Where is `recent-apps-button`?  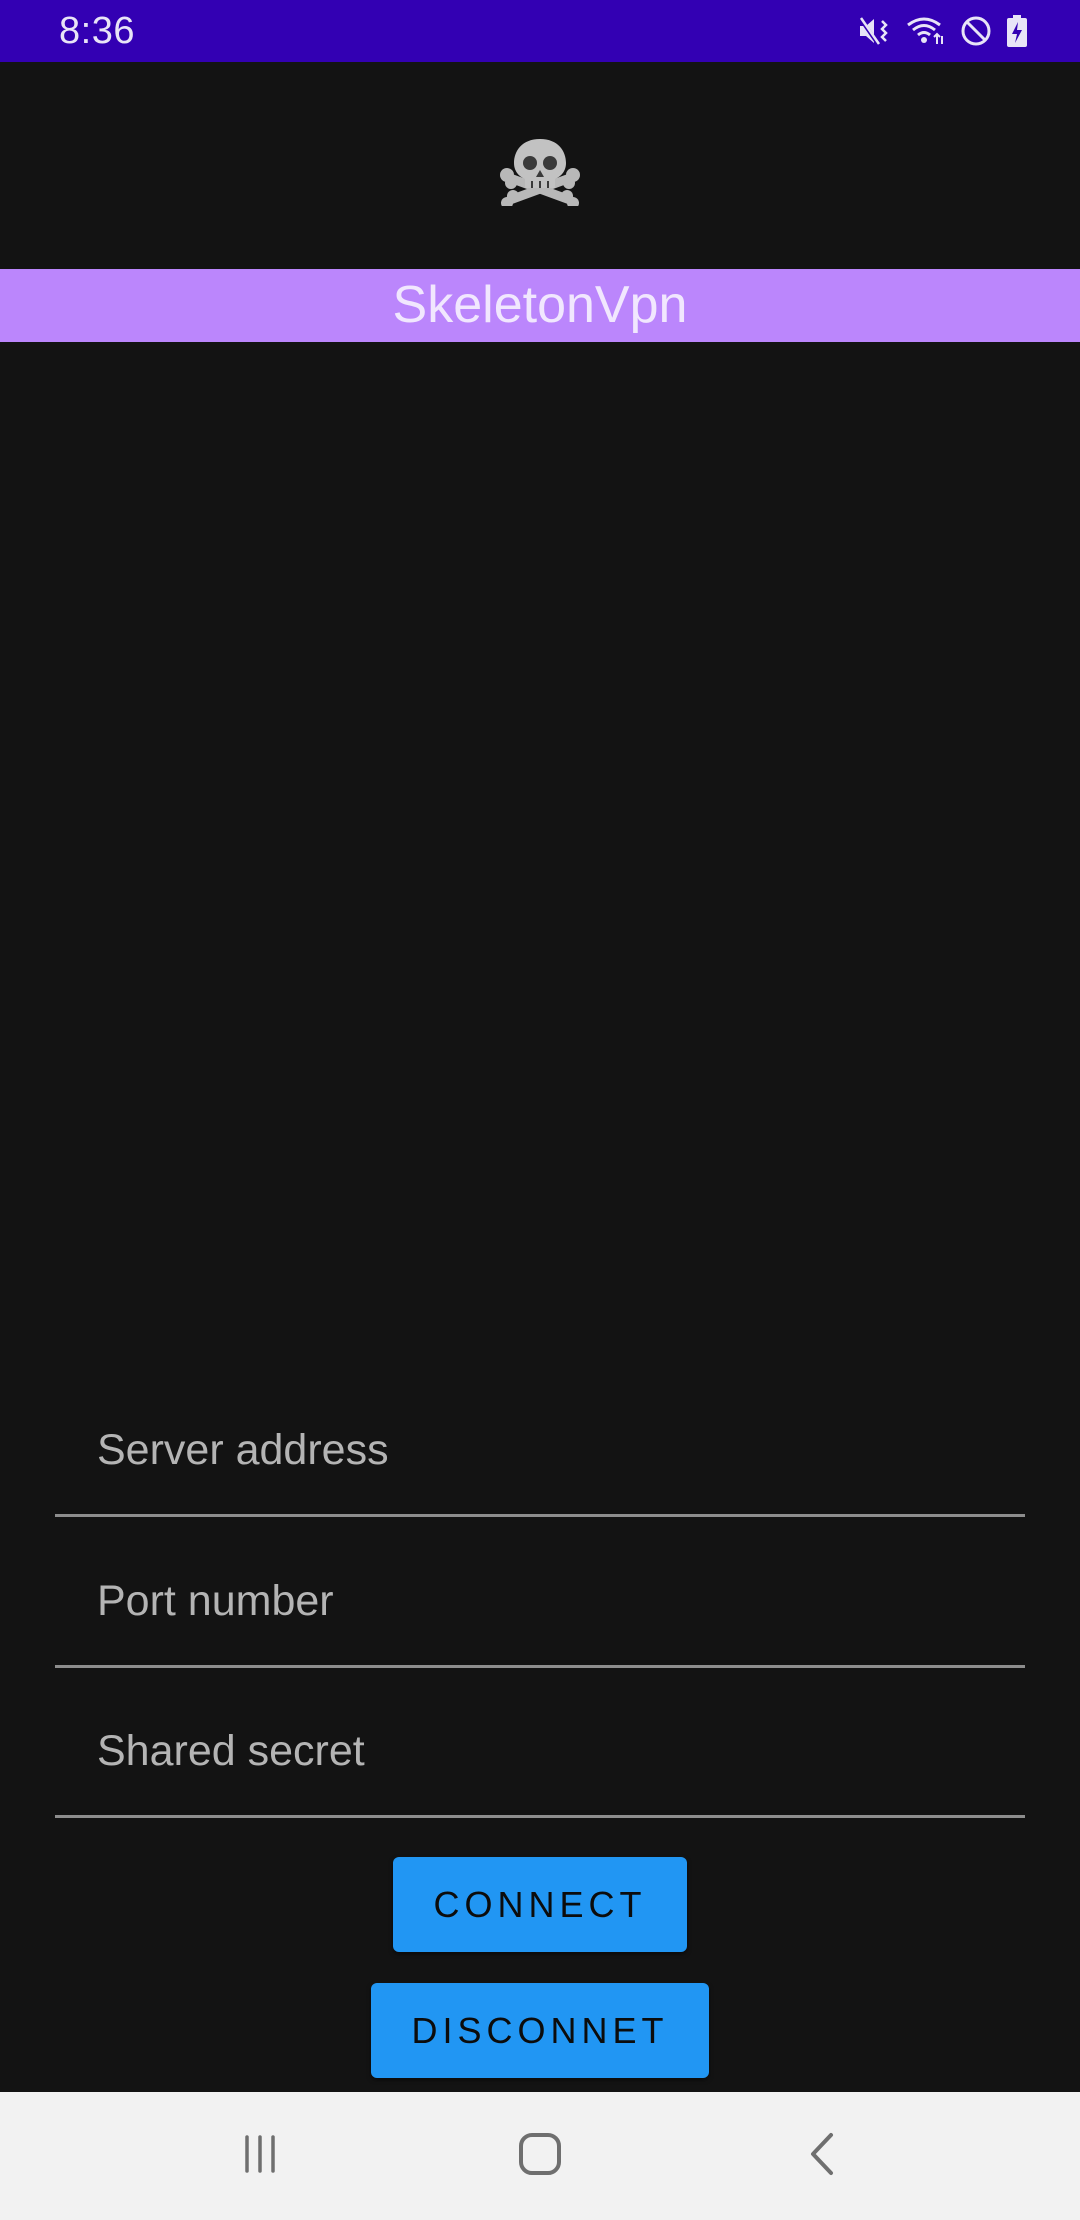 recent-apps-button is located at coordinates (260, 2156).